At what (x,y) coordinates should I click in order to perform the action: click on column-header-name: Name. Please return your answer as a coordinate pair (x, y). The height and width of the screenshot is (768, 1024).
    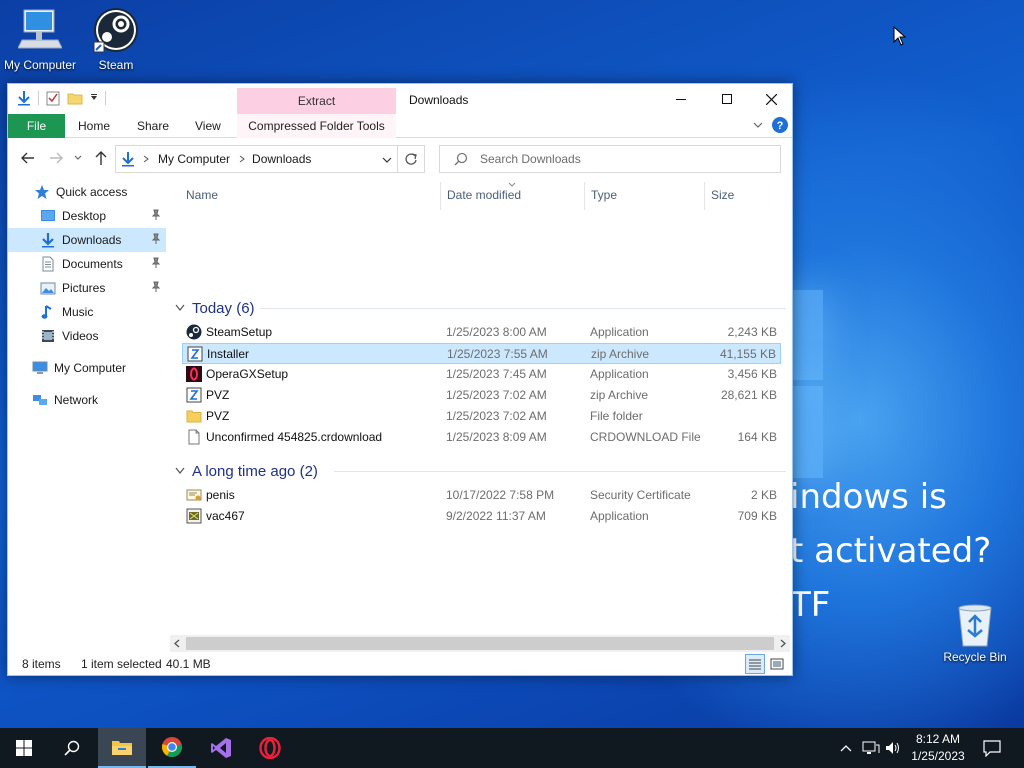
    Looking at the image, I should click on (202, 195).